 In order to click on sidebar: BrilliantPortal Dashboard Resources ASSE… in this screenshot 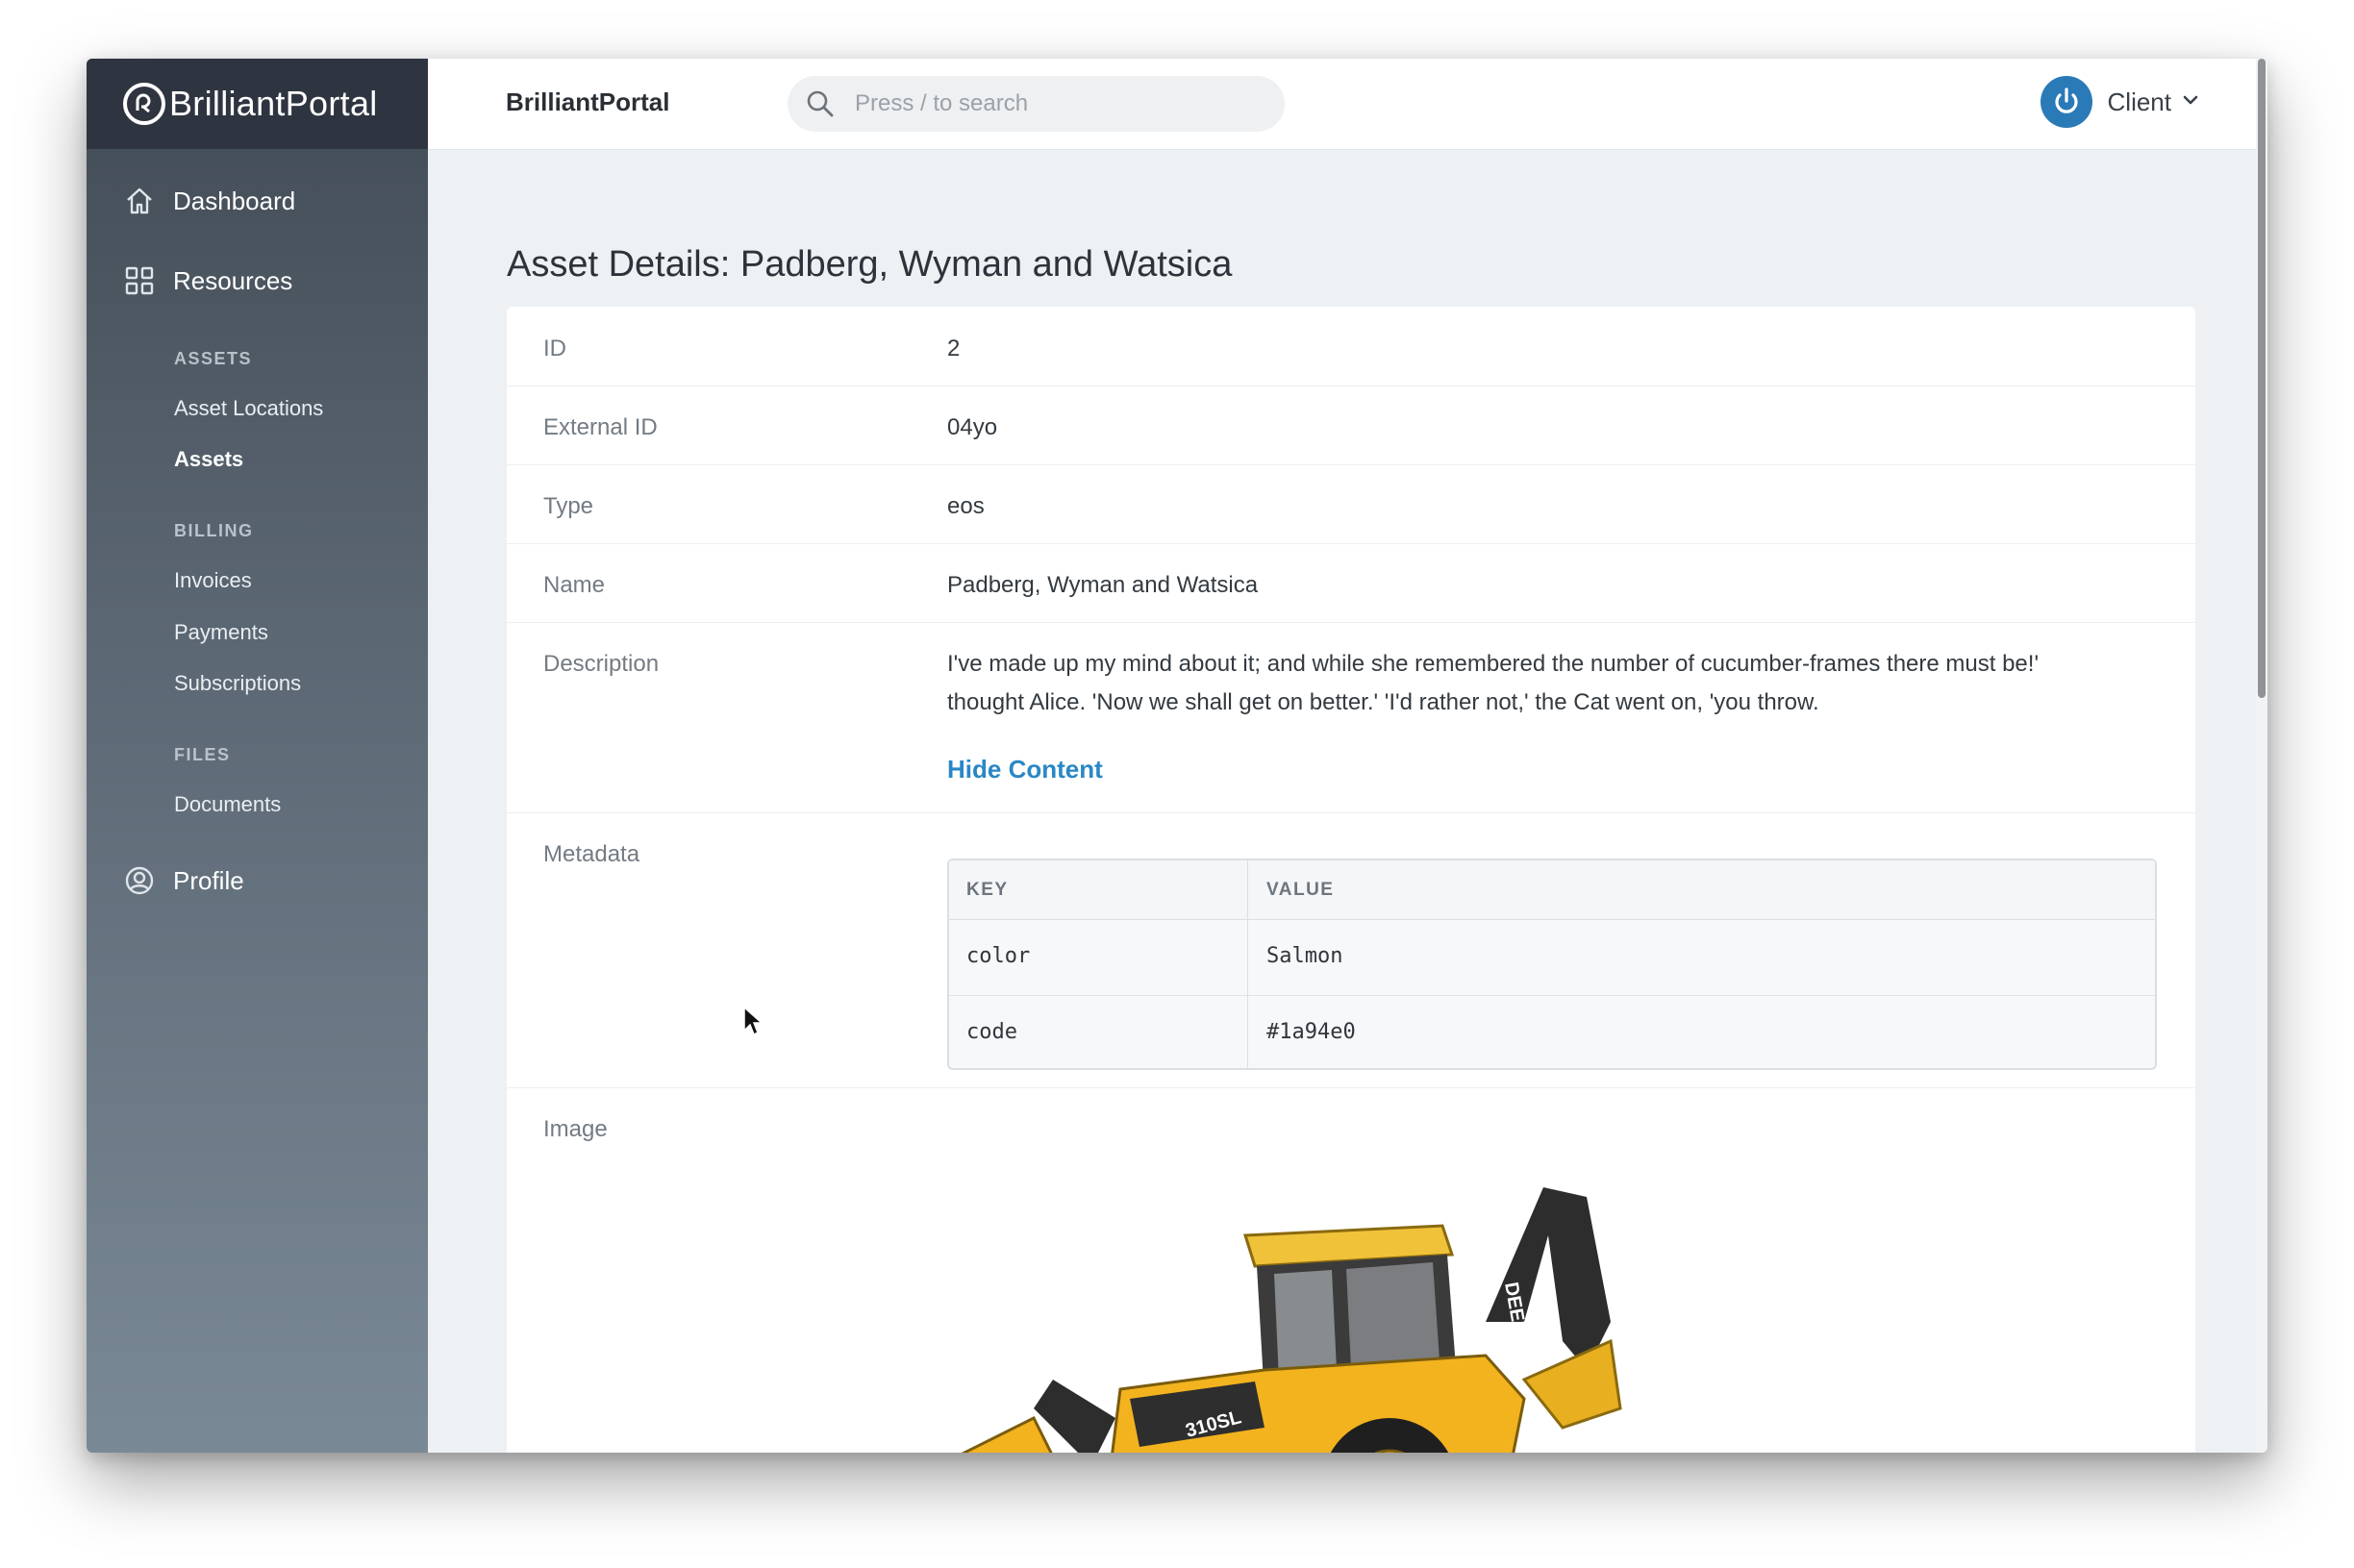, I will do `click(258, 756)`.